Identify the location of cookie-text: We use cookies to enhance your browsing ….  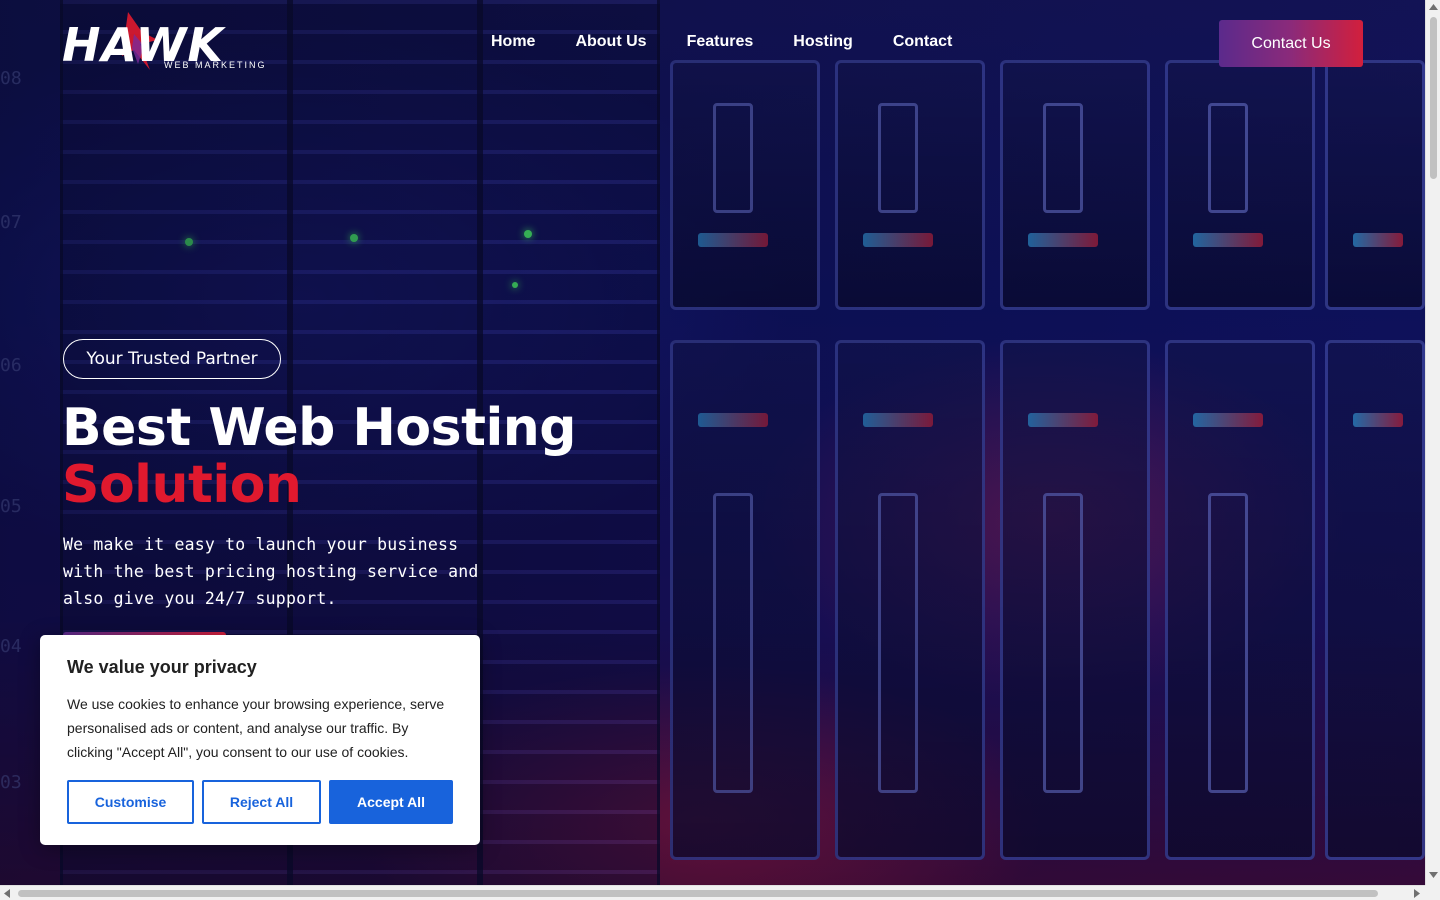
(256, 728).